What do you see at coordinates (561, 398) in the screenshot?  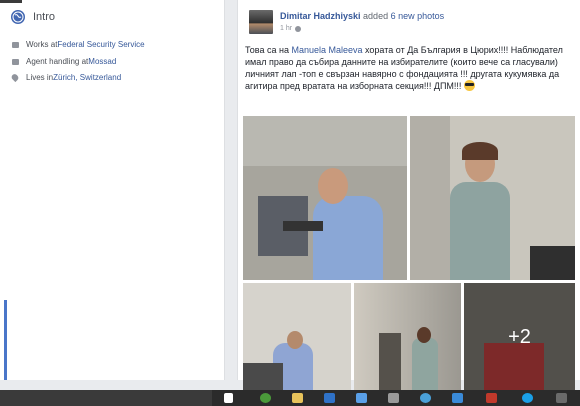 I see `app-grey-icon` at bounding box center [561, 398].